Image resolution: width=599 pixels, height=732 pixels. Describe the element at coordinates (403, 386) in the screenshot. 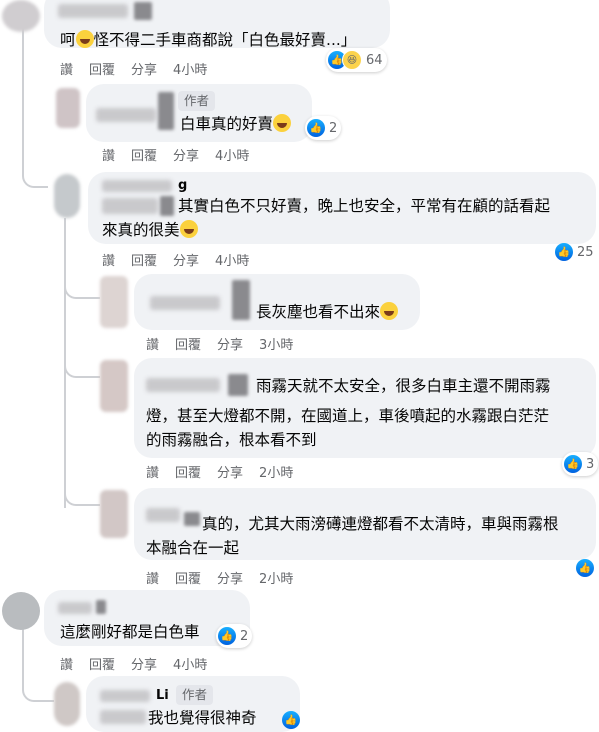

I see `comment-text: 雨霧天就不太安全，很多白車主還不開雨霧` at that location.